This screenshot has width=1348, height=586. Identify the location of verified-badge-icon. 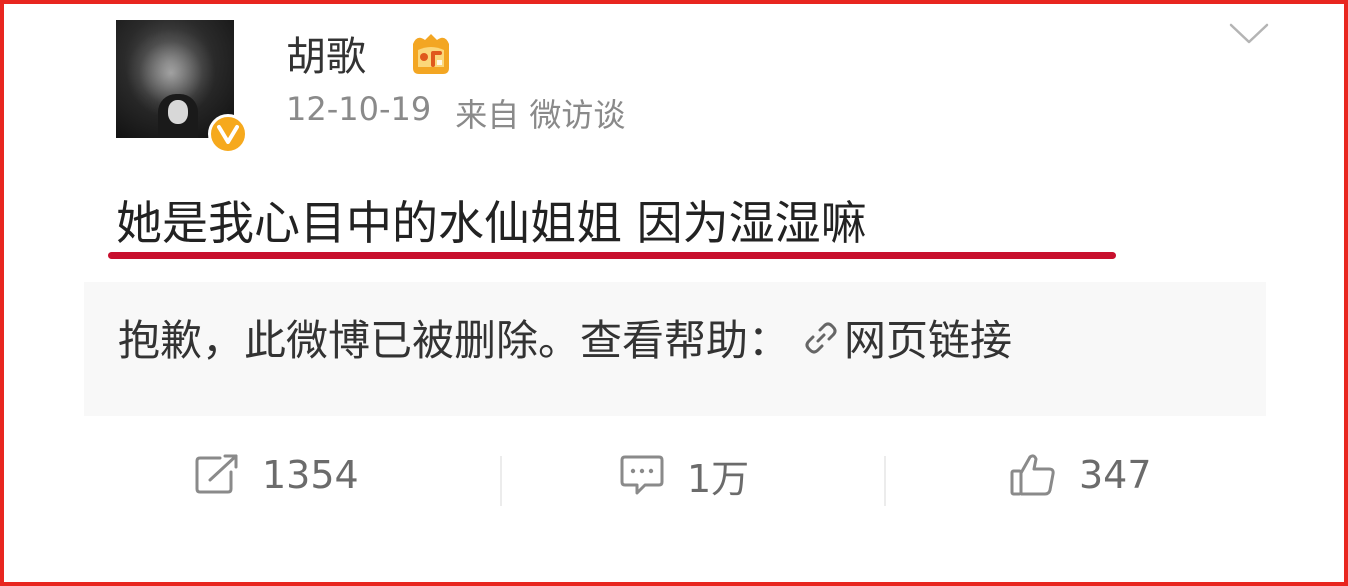
(228, 134).